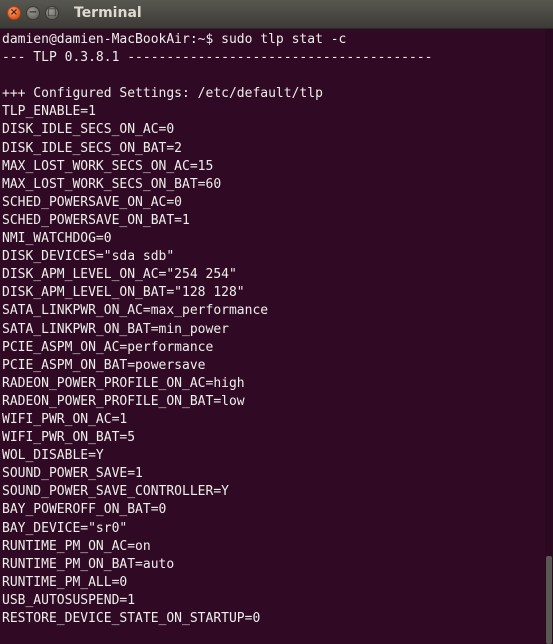 The width and height of the screenshot is (553, 644). What do you see at coordinates (123, 401) in the screenshot?
I see `terminal-line: RADEON_POWER_PROFILE_ON_BAT=low` at bounding box center [123, 401].